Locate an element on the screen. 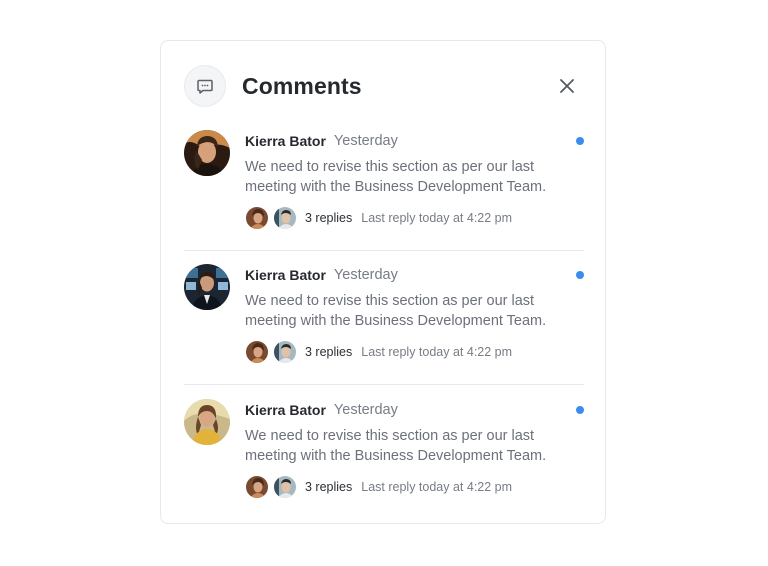  close-icon is located at coordinates (567, 86).